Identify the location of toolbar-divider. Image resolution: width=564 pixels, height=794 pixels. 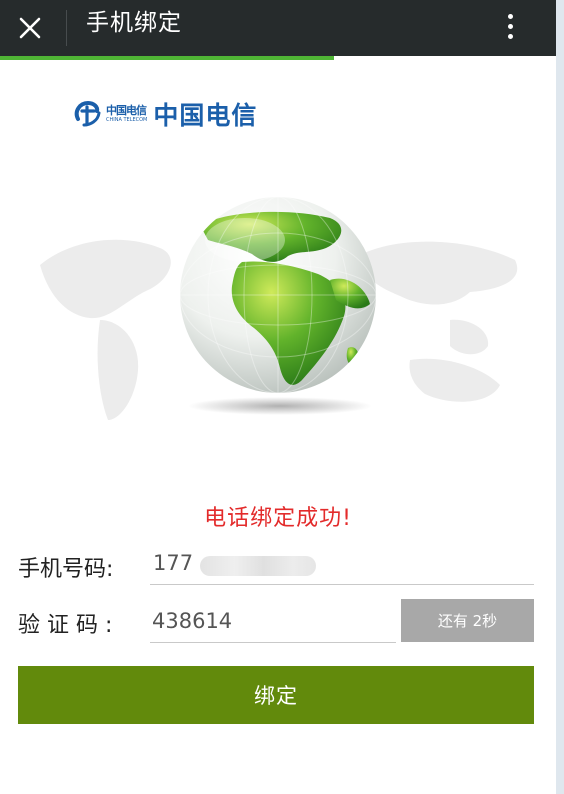
(66, 28).